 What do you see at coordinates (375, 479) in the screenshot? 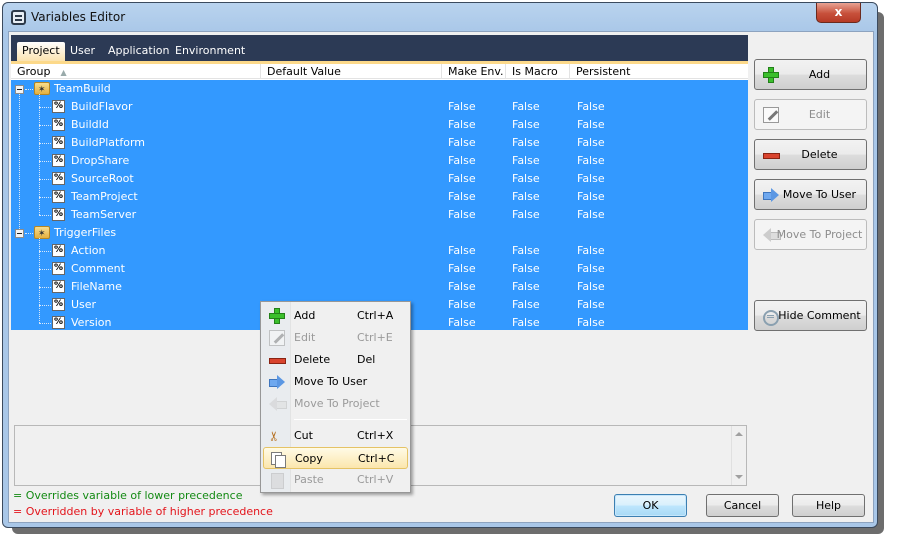
I see `menu-item-shortcut: Ctrl+V` at bounding box center [375, 479].